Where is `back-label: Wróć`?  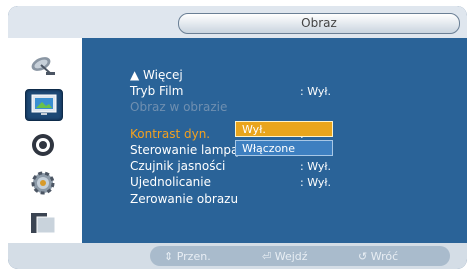 back-label: Wróć is located at coordinates (384, 256).